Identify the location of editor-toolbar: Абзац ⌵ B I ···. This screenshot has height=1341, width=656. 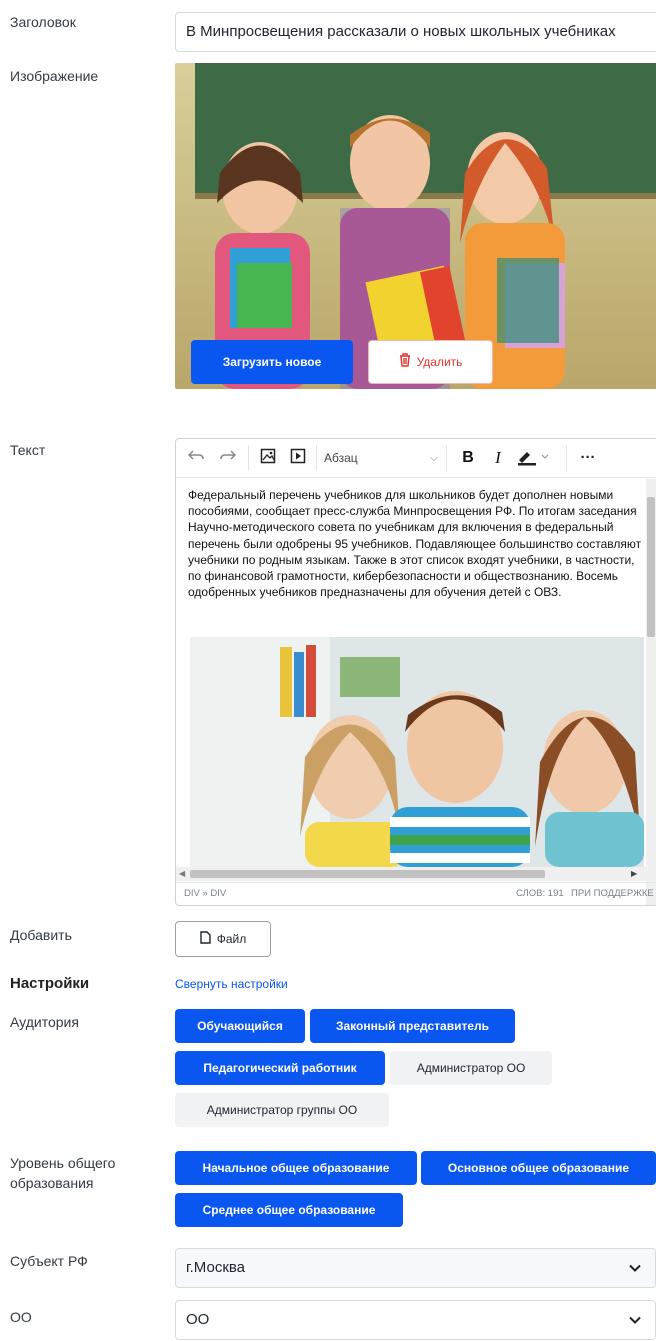
(416, 458).